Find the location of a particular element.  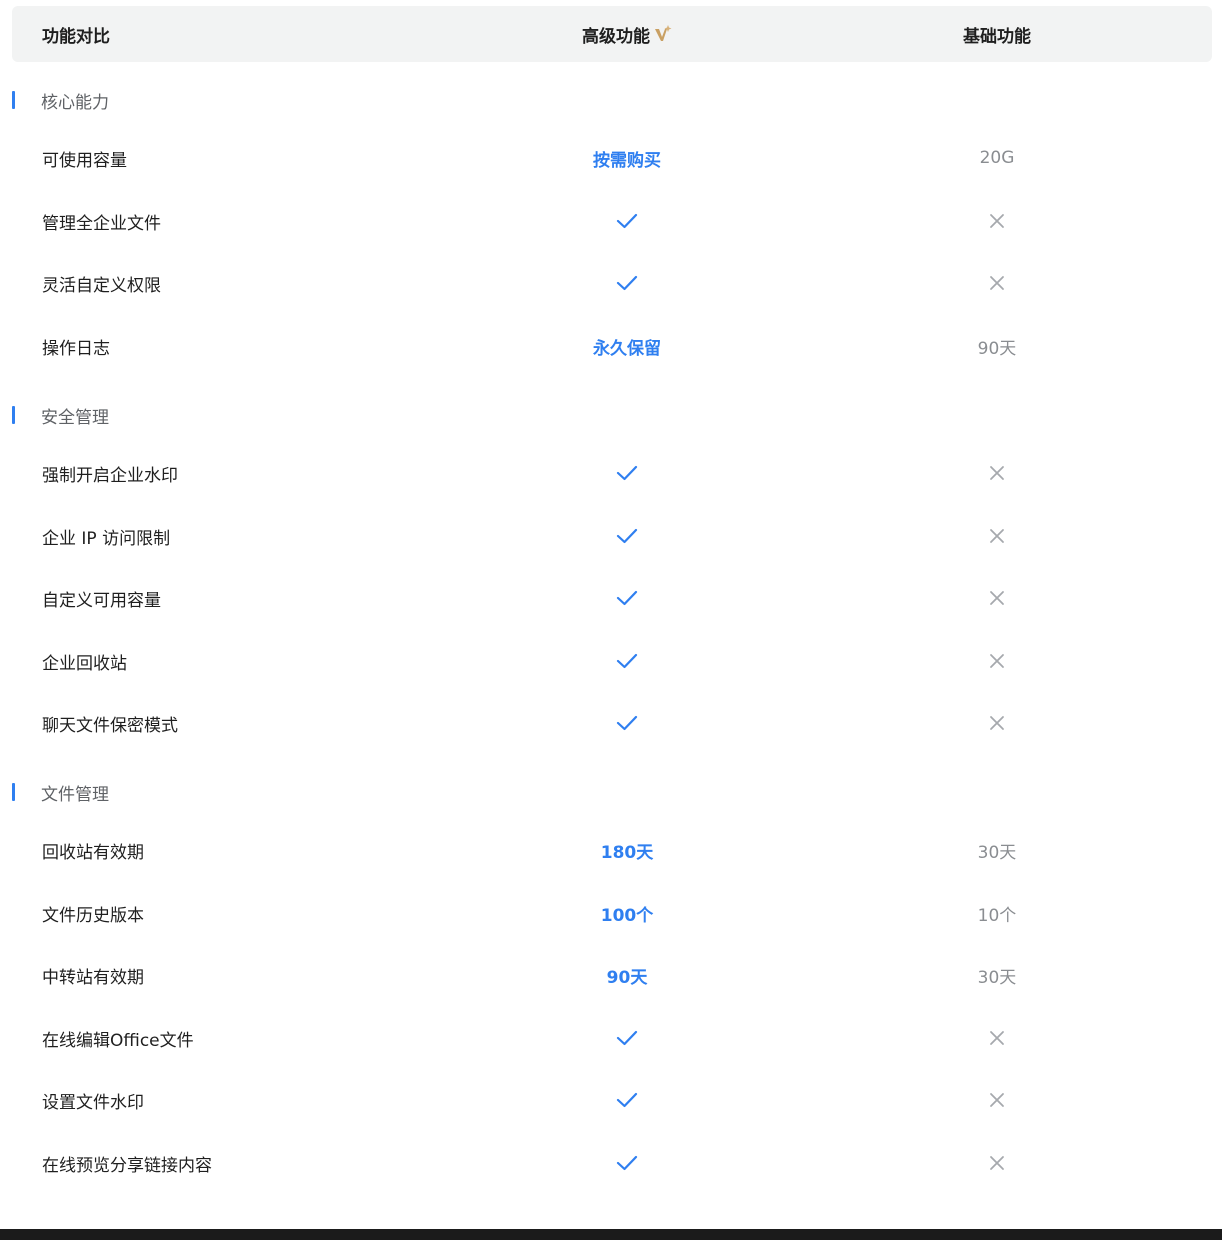

table-row: 企业回收站 is located at coordinates (612, 661).